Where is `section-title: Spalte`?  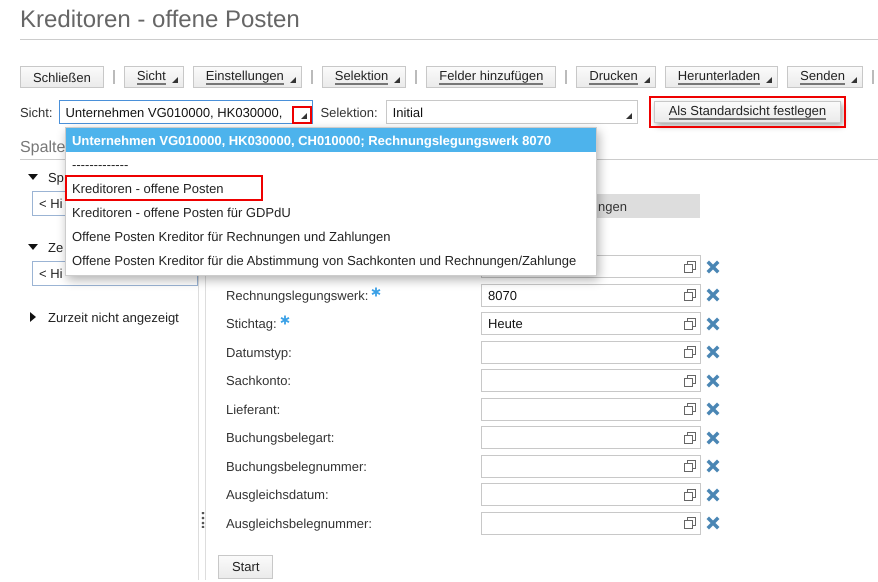 section-title: Spalte is located at coordinates (43, 147).